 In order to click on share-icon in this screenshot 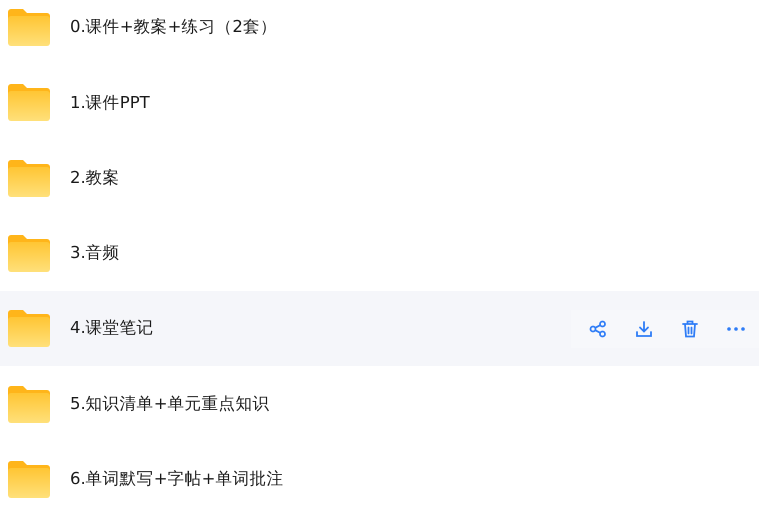, I will do `click(598, 329)`.